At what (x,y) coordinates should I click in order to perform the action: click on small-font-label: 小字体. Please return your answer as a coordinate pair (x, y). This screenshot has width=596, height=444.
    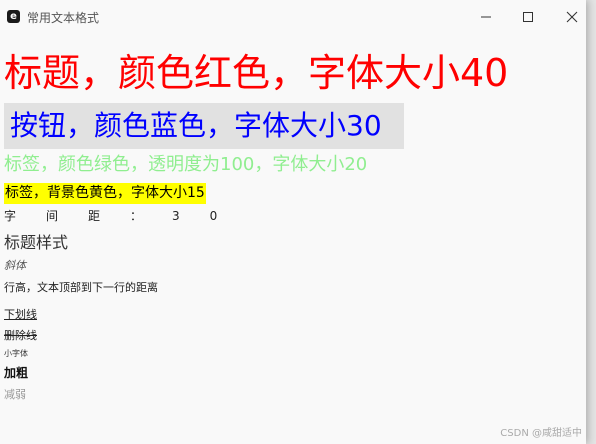
    Looking at the image, I should click on (16, 353).